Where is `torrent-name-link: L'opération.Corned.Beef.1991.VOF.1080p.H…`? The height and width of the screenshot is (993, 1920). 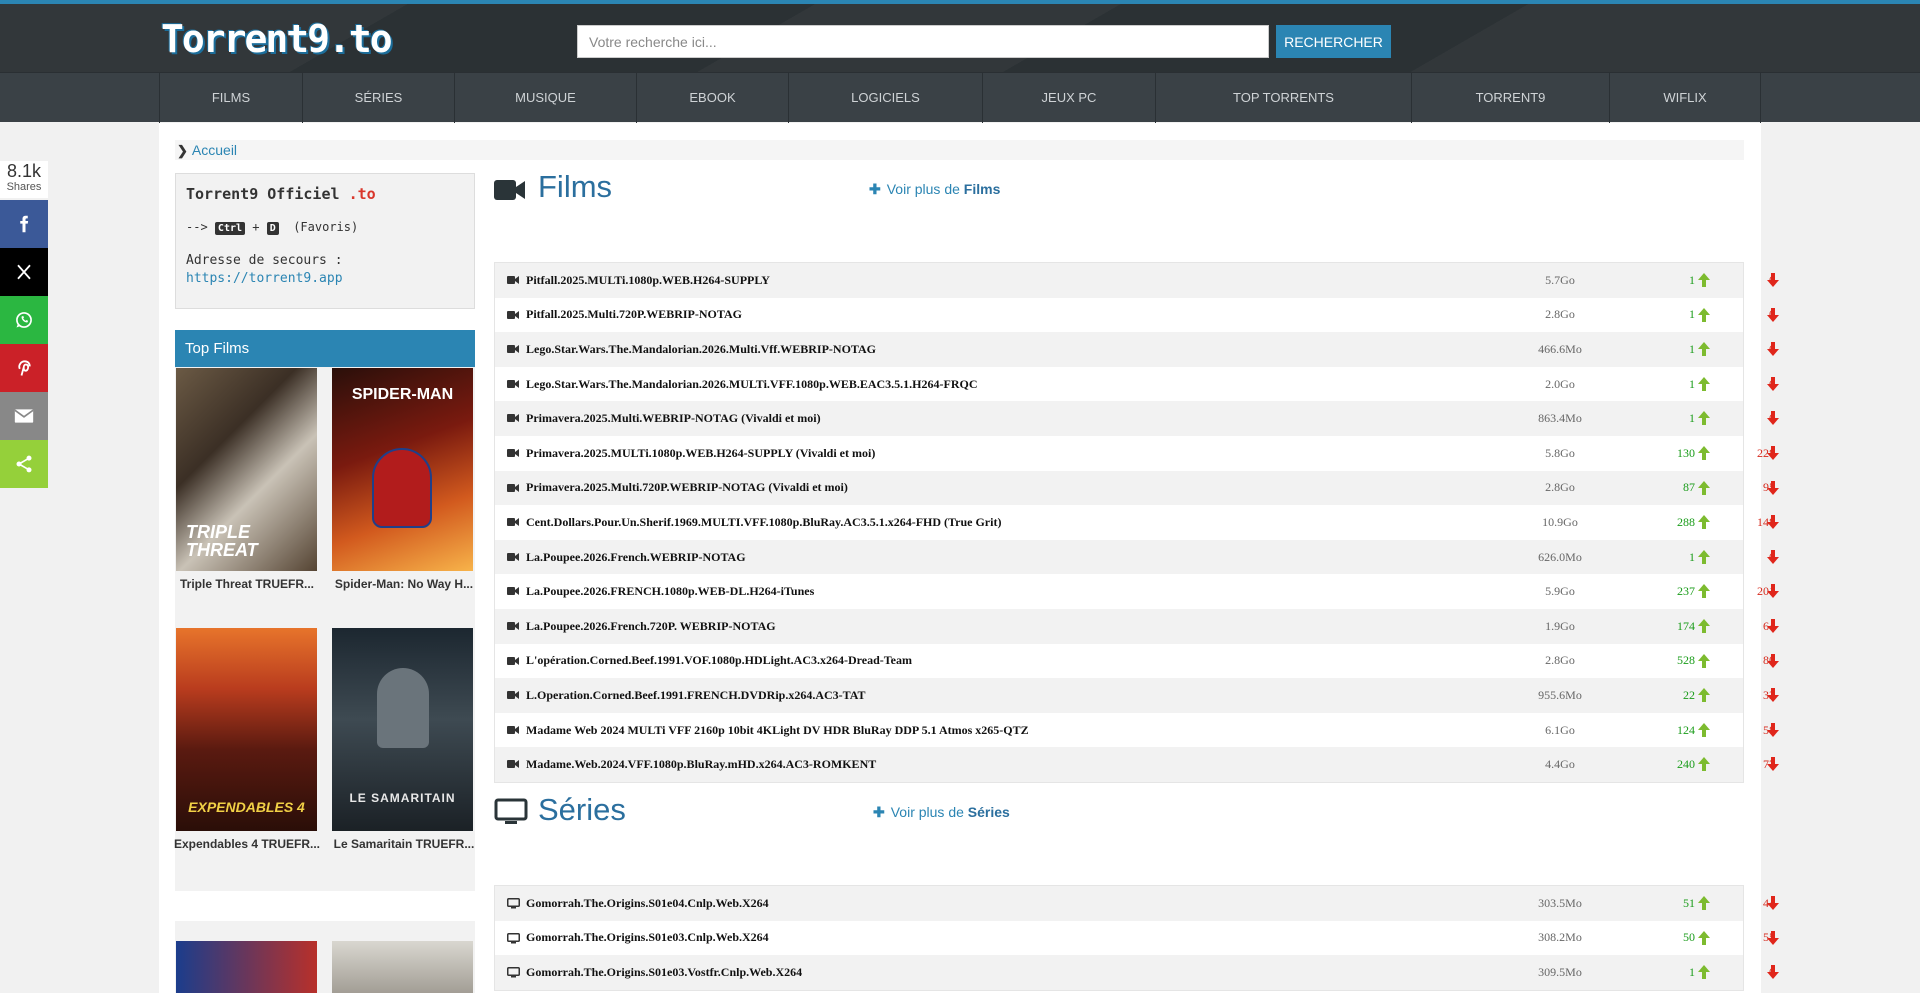 torrent-name-link: L'opération.Corned.Beef.1991.VOF.1080p.H… is located at coordinates (719, 660).